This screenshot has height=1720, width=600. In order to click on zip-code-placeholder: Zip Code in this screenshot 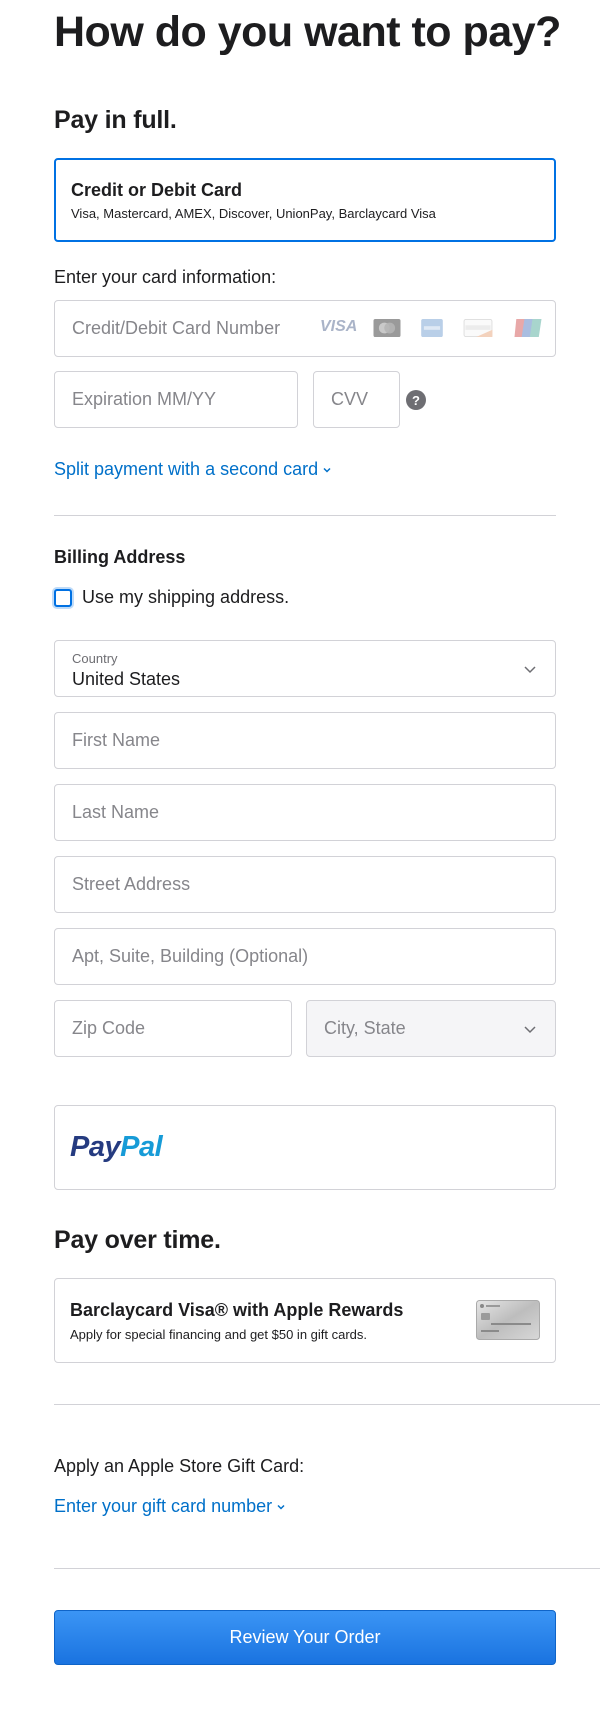, I will do `click(109, 1028)`.